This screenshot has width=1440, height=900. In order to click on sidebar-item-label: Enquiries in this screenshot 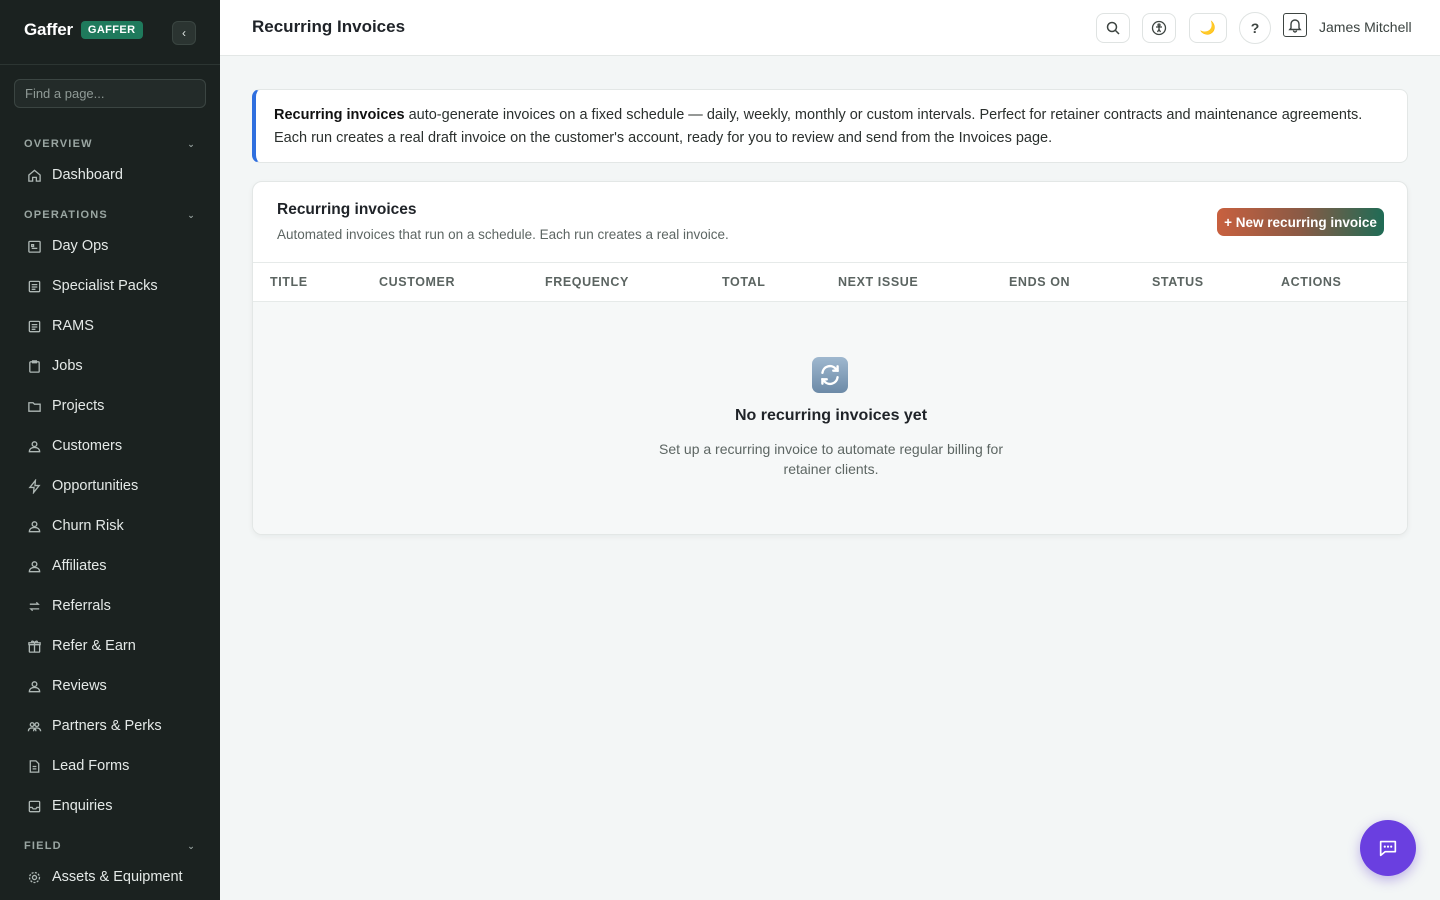, I will do `click(82, 806)`.